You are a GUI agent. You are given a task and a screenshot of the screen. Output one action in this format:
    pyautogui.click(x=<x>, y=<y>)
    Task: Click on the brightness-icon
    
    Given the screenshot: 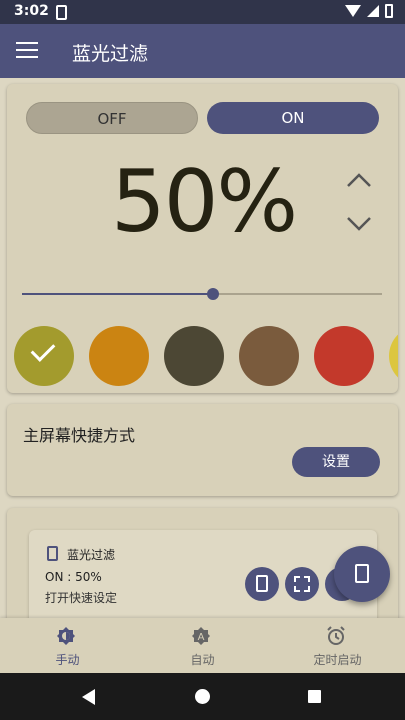 What is the action you would take?
    pyautogui.click(x=66, y=636)
    